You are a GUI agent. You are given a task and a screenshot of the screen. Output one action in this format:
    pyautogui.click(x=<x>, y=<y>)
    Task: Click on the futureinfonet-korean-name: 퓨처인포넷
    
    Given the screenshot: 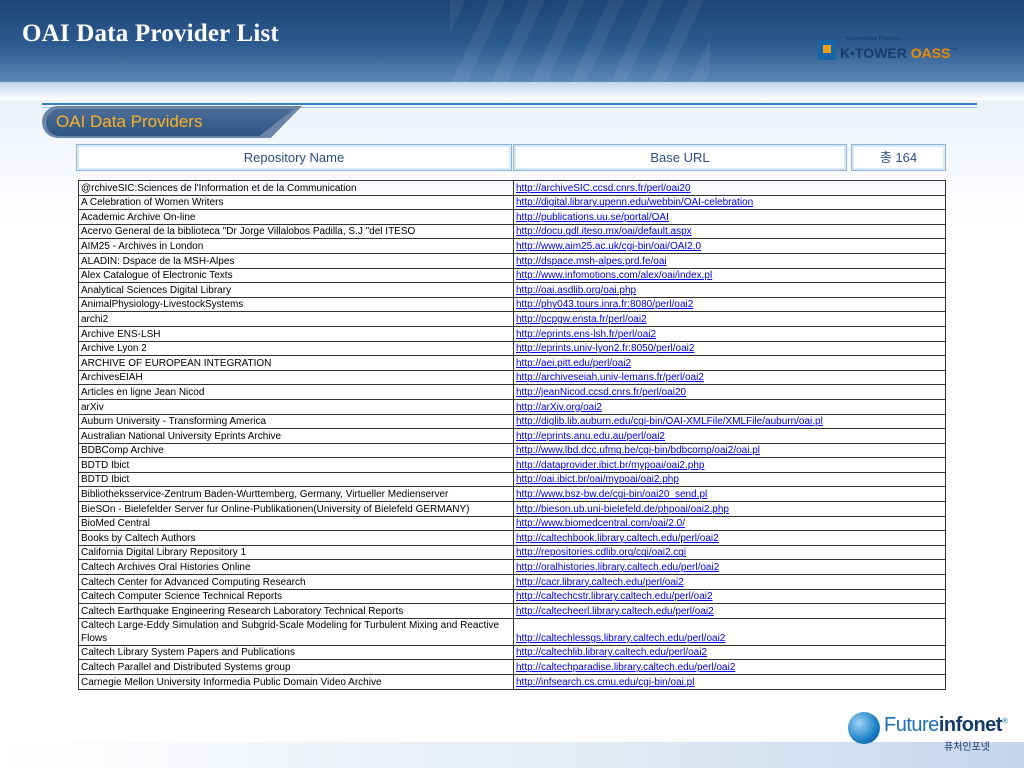 What is the action you would take?
    pyautogui.click(x=967, y=747)
    